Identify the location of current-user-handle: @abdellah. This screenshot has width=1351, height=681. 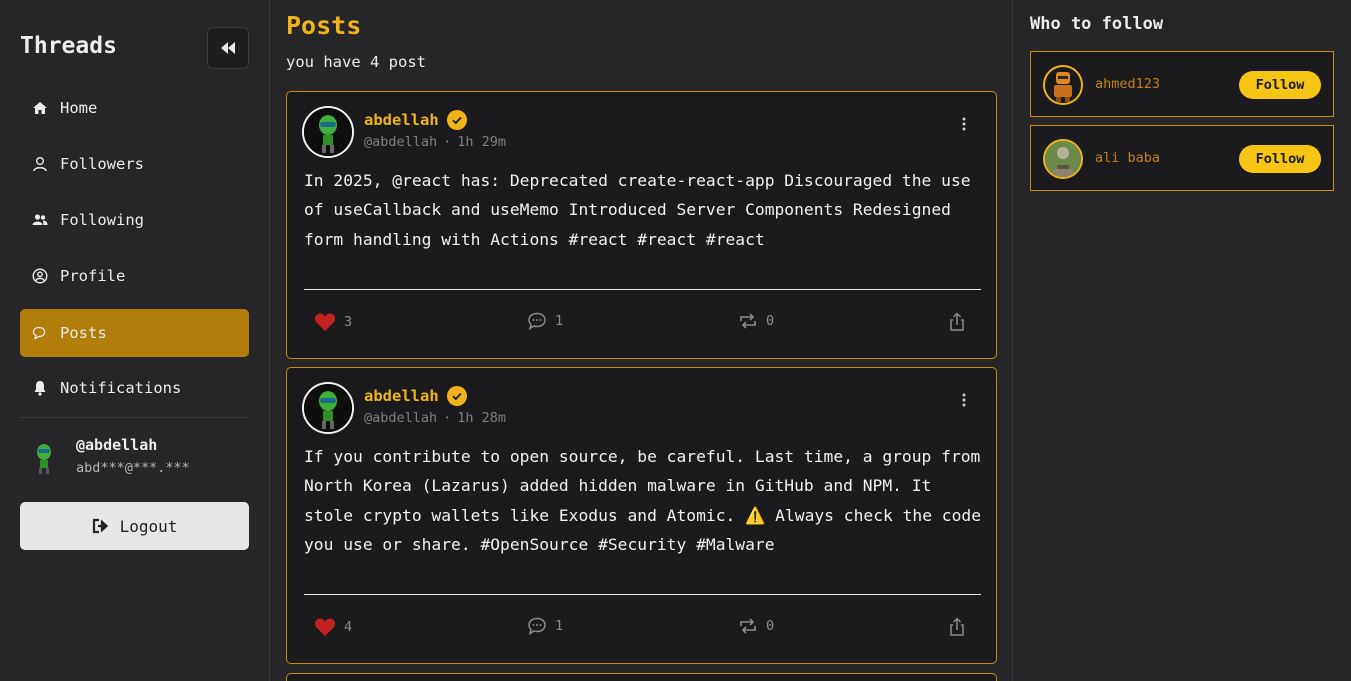
(117, 445).